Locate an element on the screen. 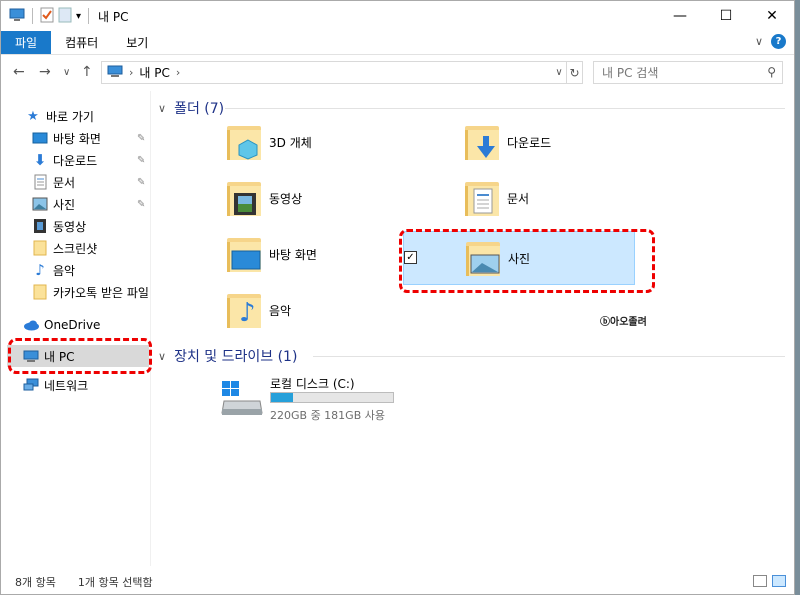 The image size is (800, 595). network-icon is located at coordinates (31, 385).